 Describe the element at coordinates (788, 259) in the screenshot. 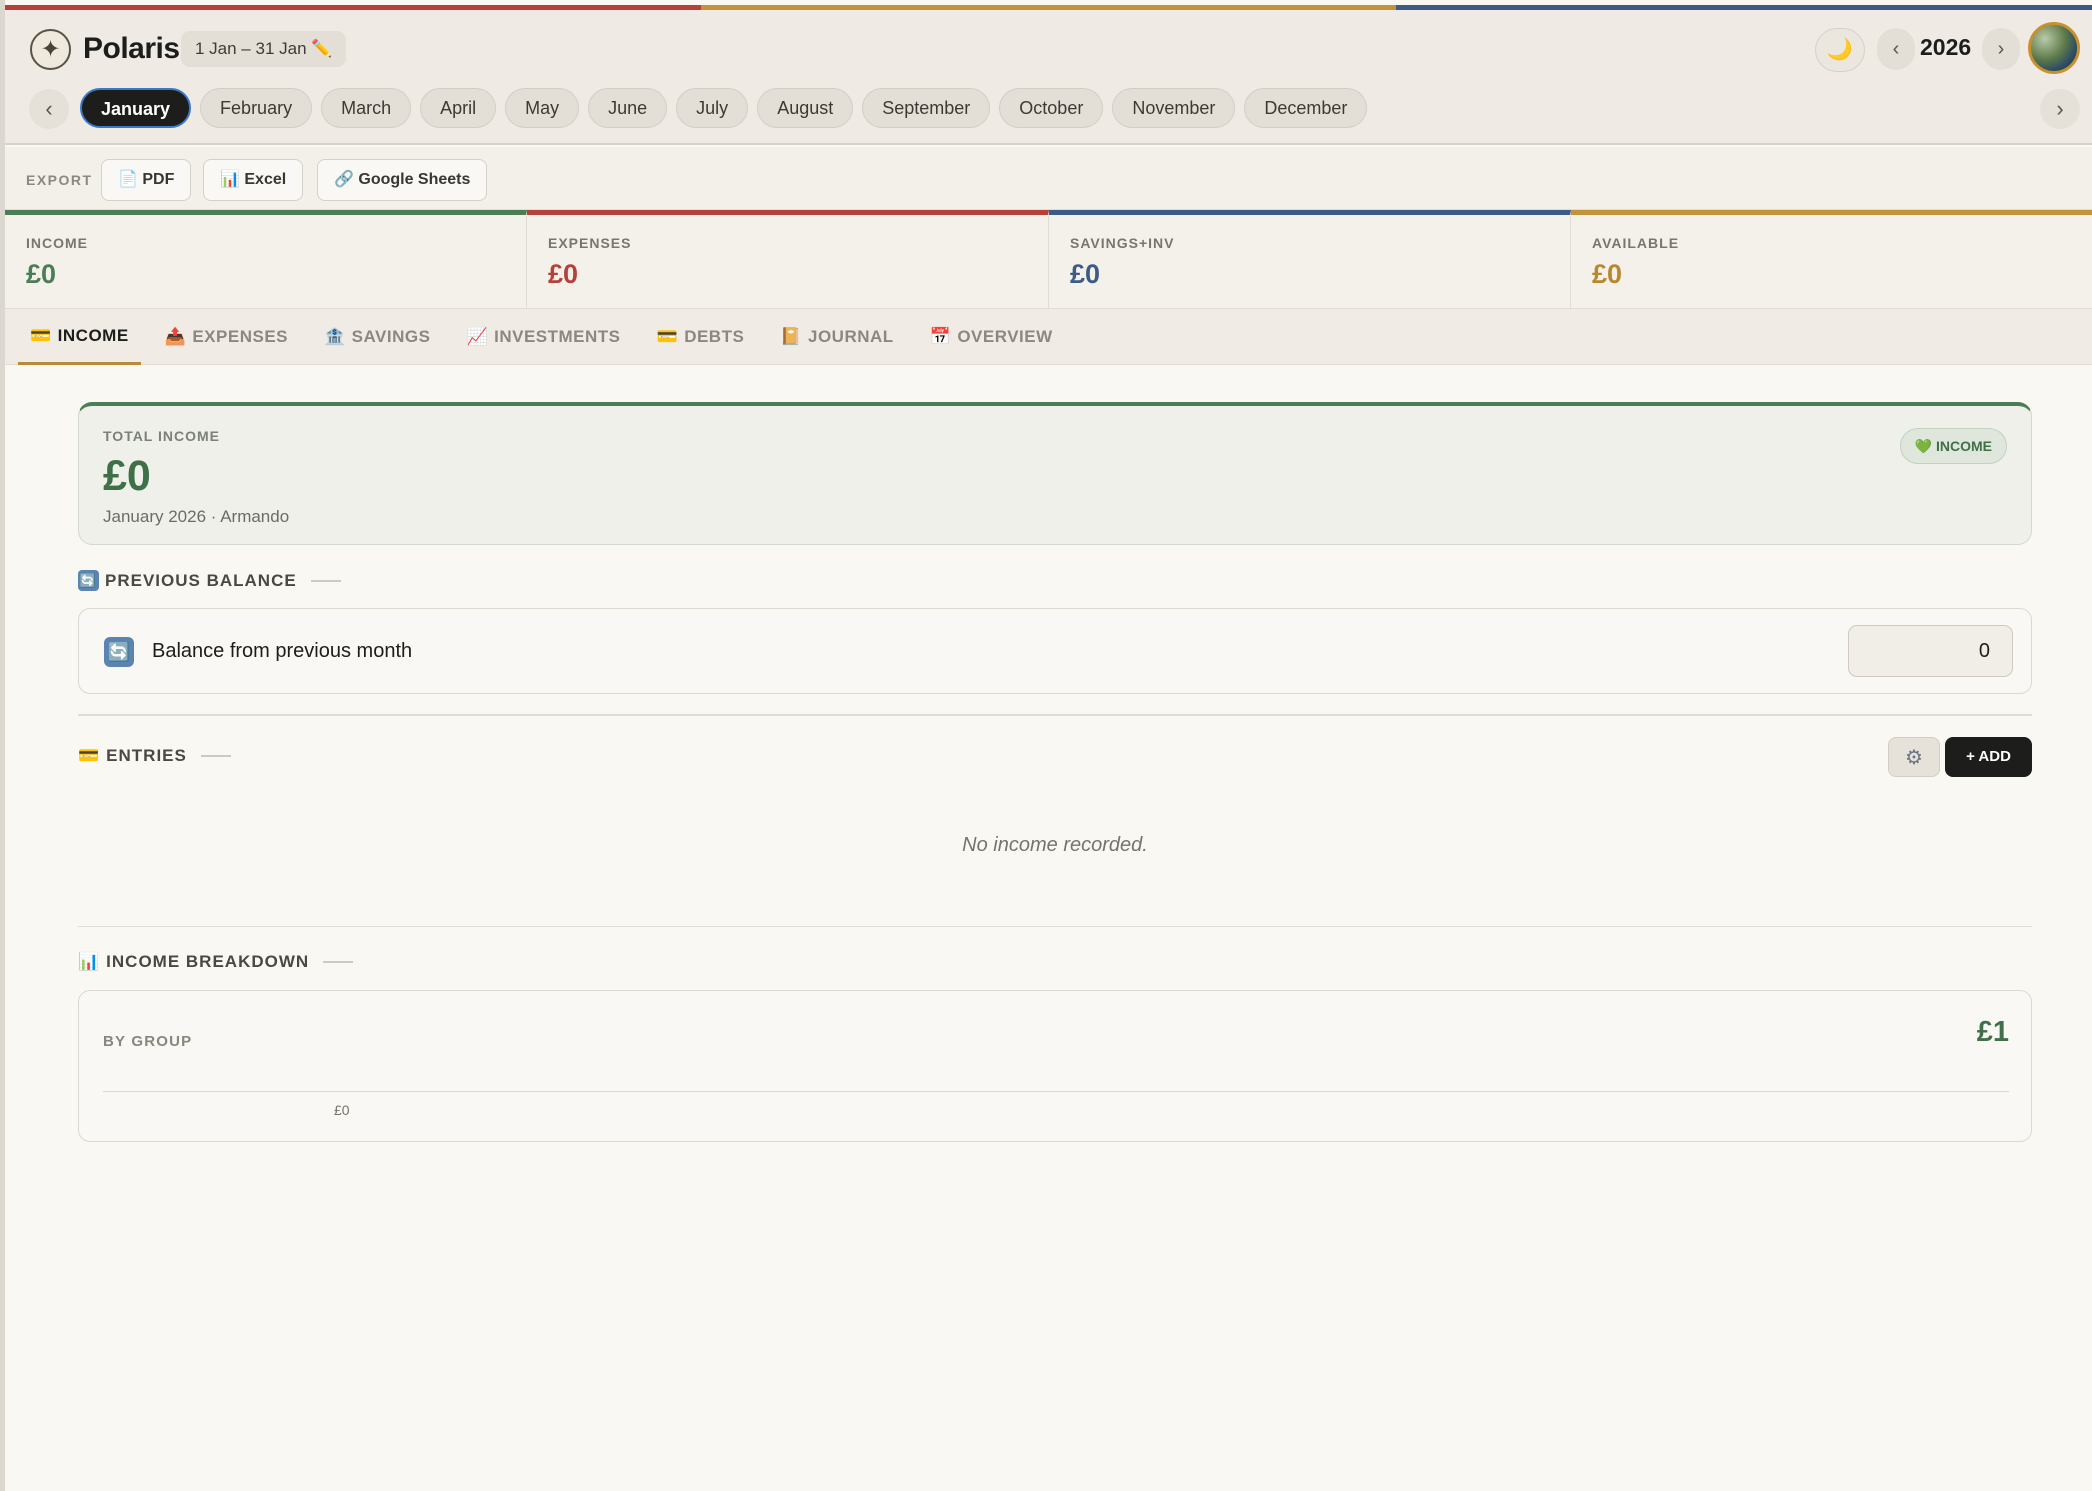

I see `kpi-expenses: EXPENSES £0` at that location.